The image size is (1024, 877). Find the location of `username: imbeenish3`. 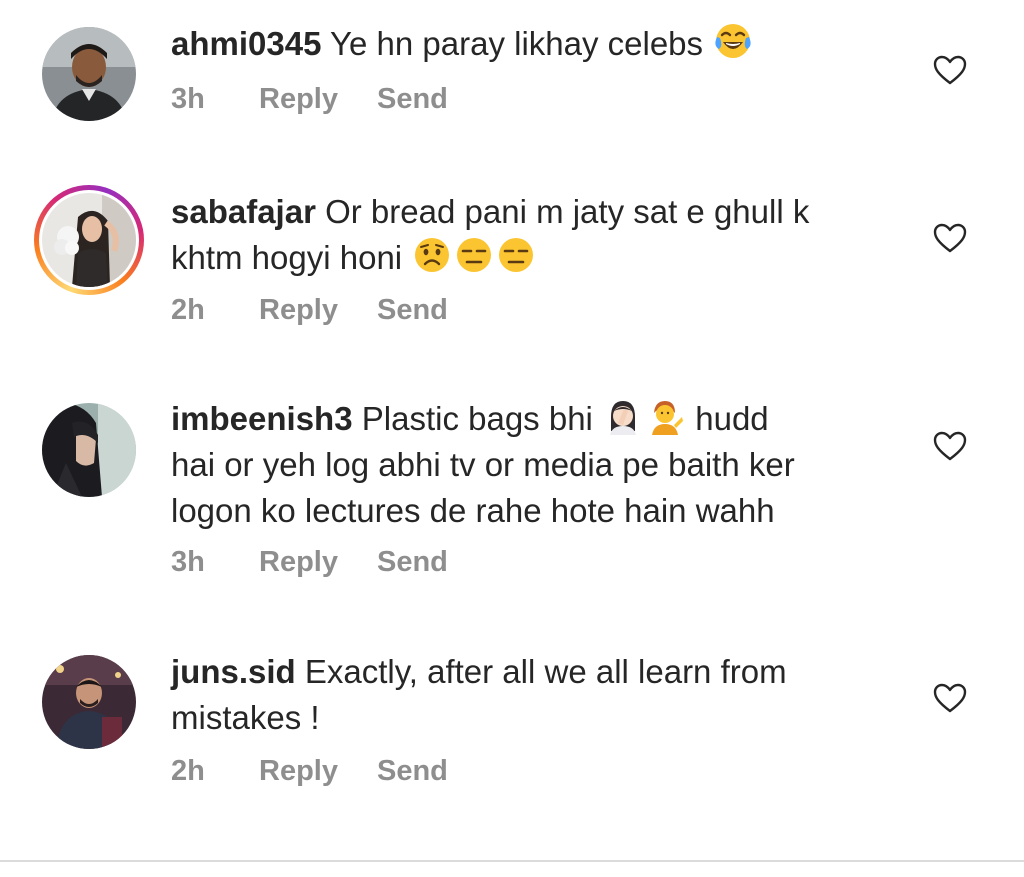

username: imbeenish3 is located at coordinates (262, 418).